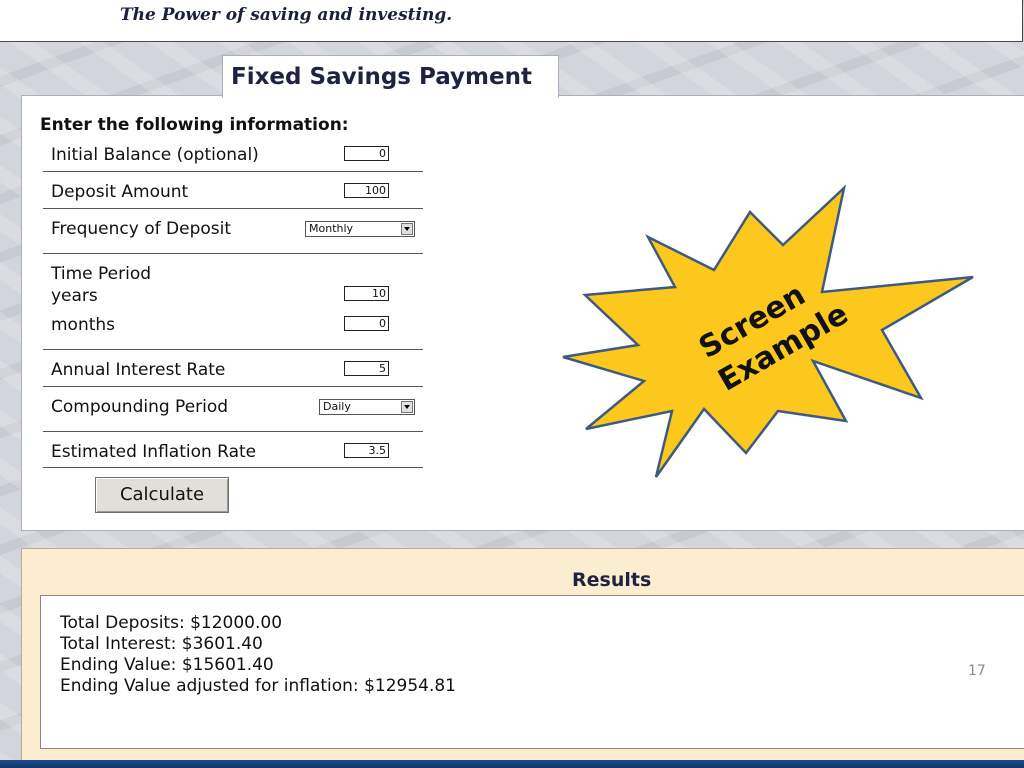 The height and width of the screenshot is (768, 1024). I want to click on initial-balance-label: Initial Balance (optional), so click(155, 155).